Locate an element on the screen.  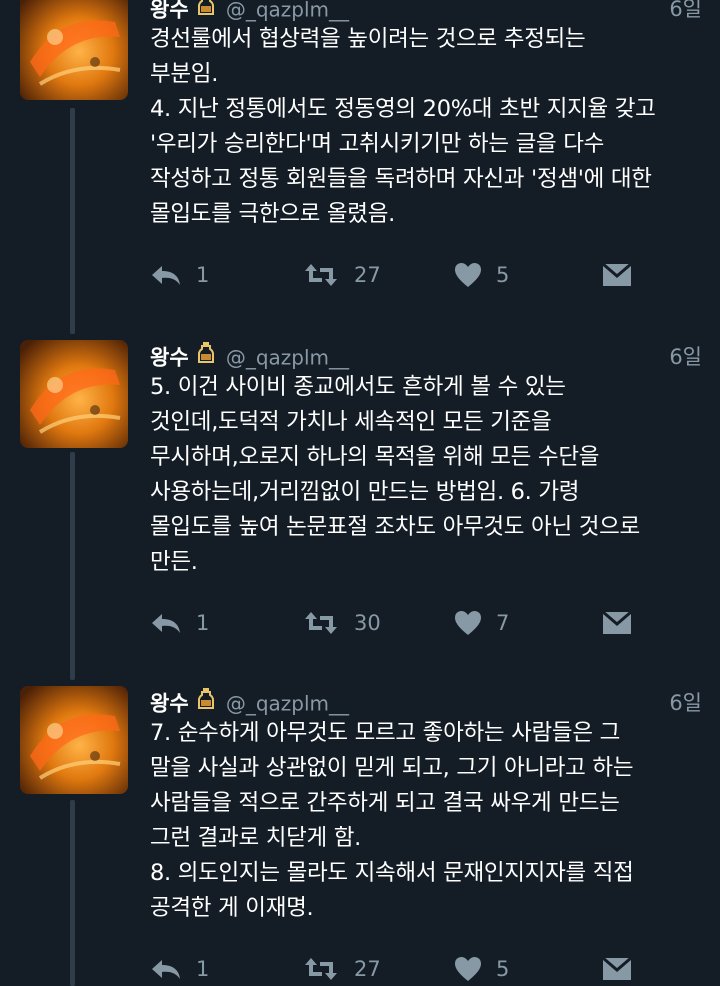
like-count: 7 is located at coordinates (503, 623).